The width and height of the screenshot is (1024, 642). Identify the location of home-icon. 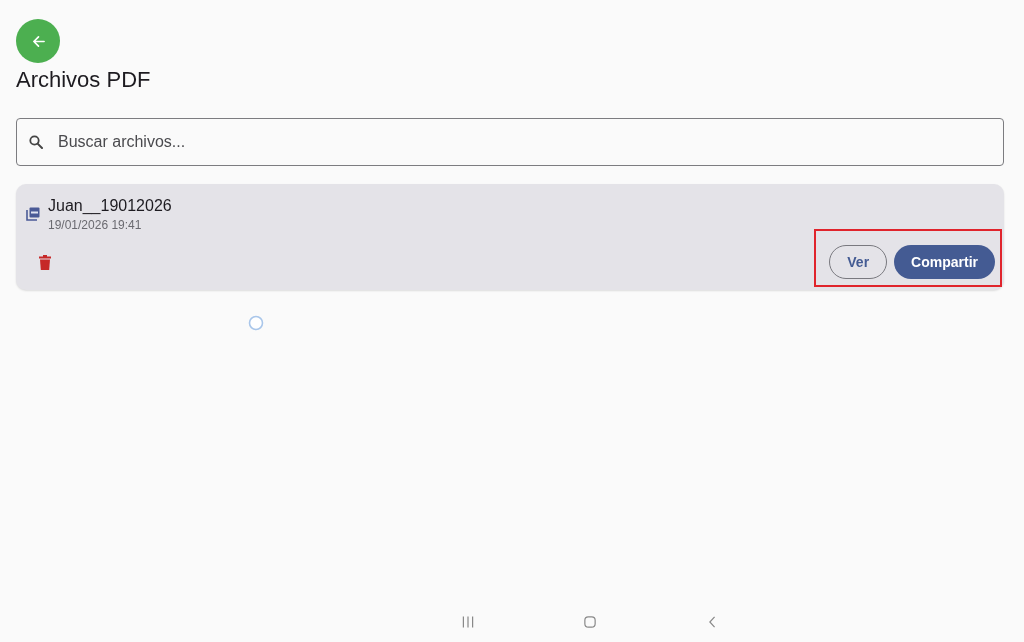
(590, 622).